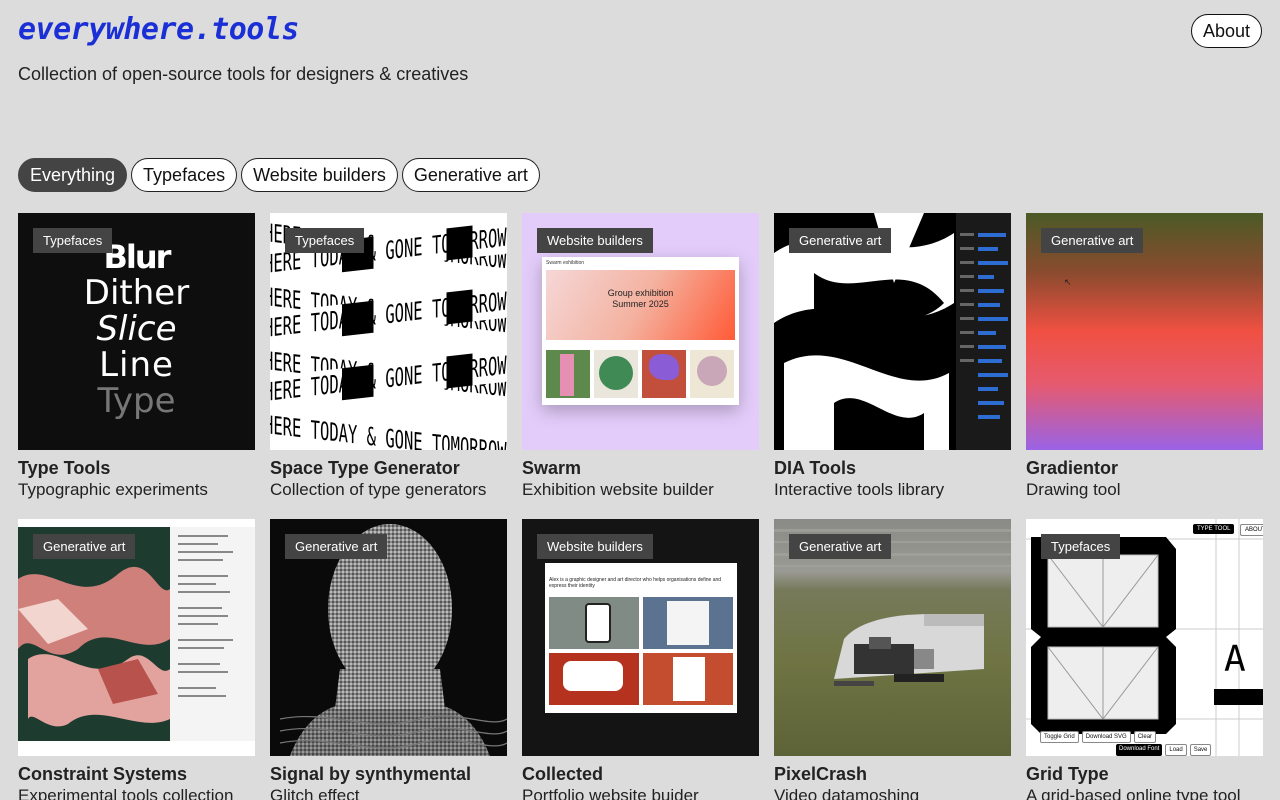  I want to click on site-logo: everywhere.tools, so click(158, 29).